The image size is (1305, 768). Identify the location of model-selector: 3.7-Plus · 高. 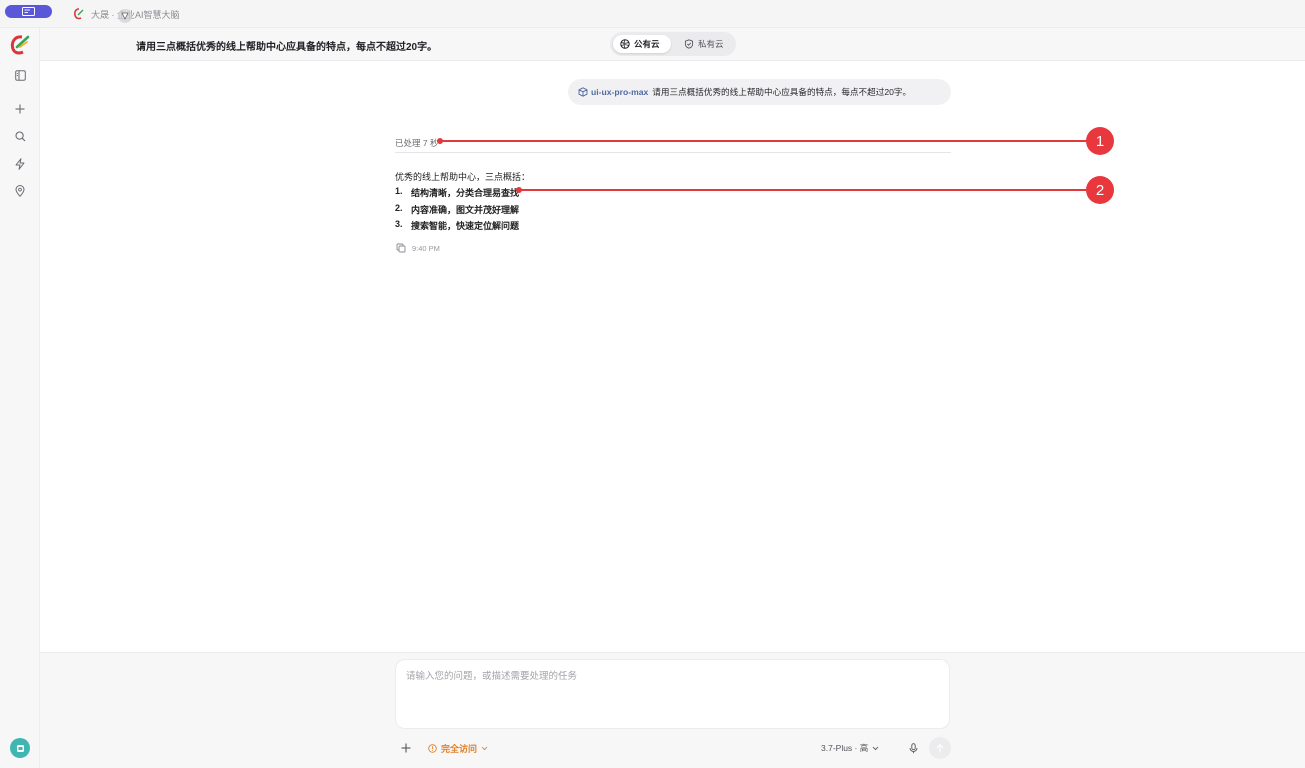
(850, 748).